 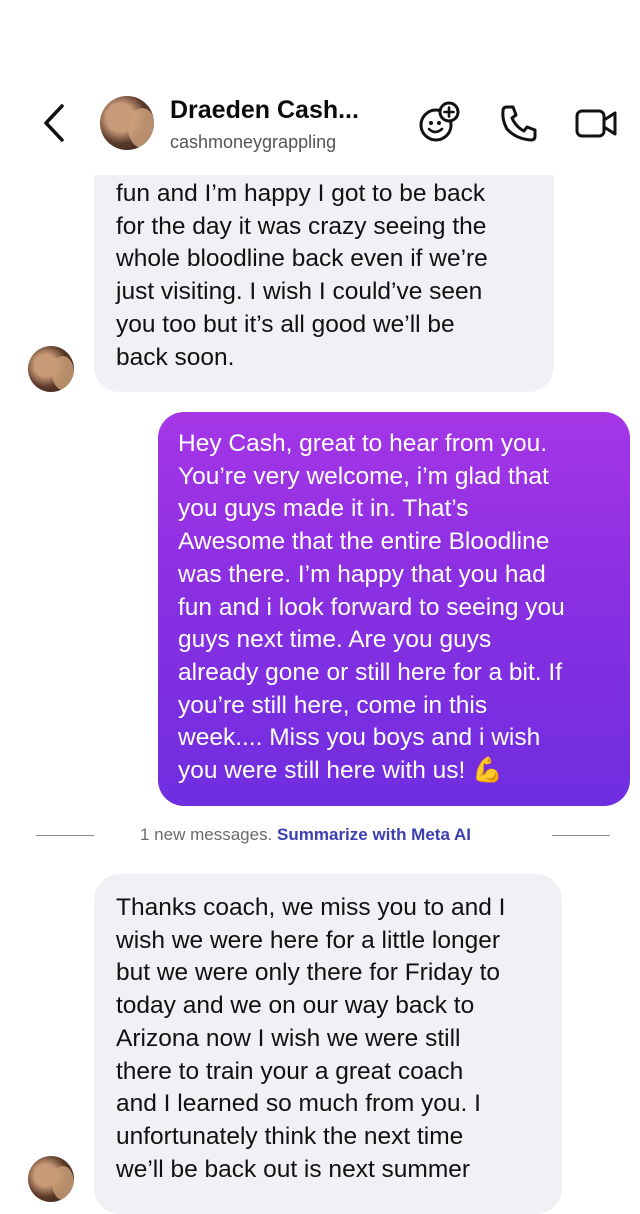 I want to click on effects-icon, so click(x=439, y=121).